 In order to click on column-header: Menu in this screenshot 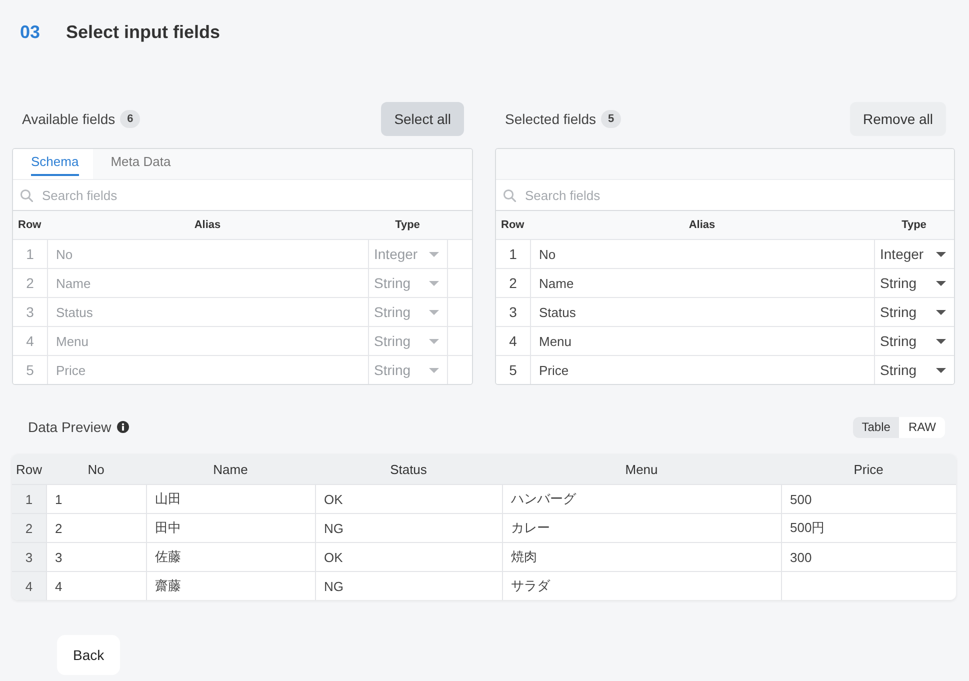, I will do `click(641, 469)`.